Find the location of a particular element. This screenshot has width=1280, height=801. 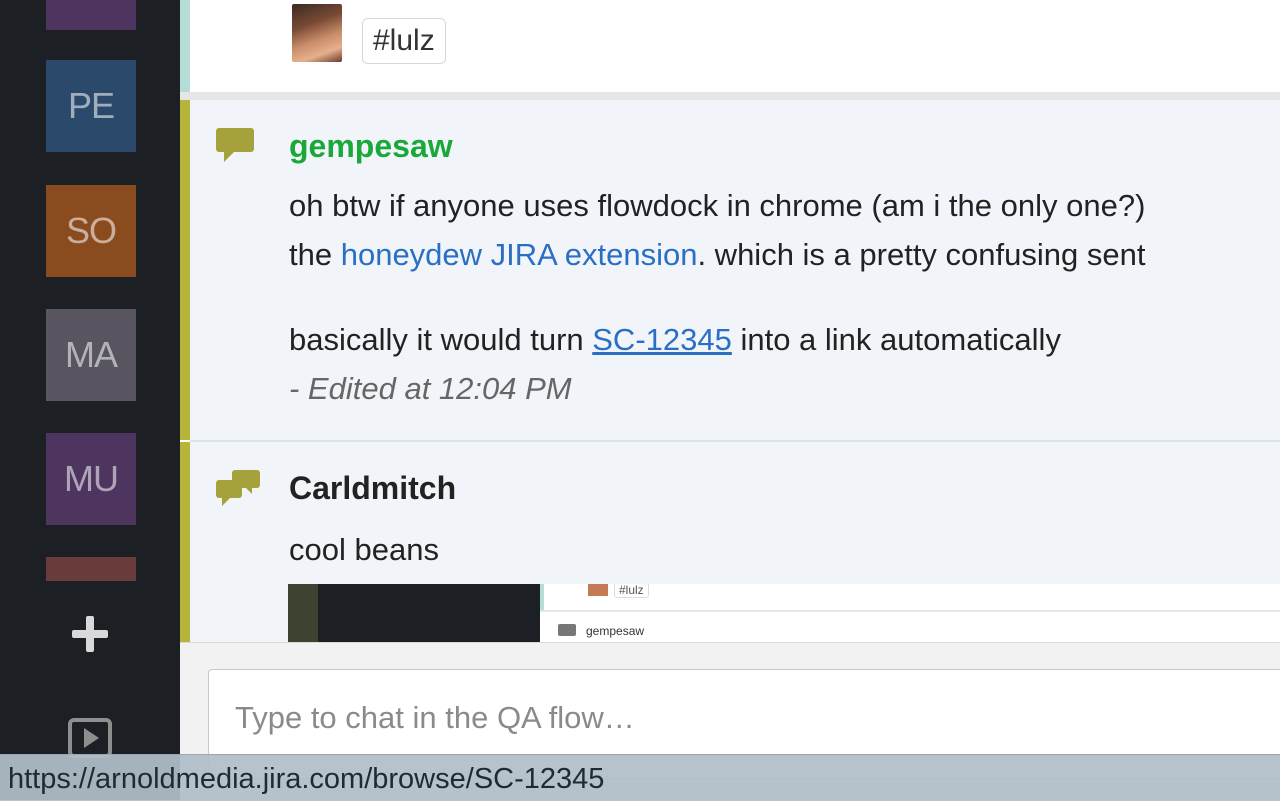

preview-divider is located at coordinates (910, 611).